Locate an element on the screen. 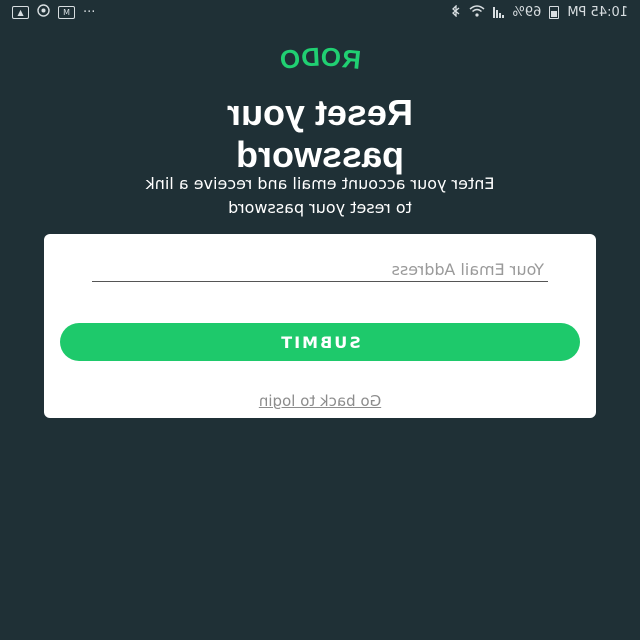 The height and width of the screenshot is (640, 640). wifi-icon is located at coordinates (477, 12).